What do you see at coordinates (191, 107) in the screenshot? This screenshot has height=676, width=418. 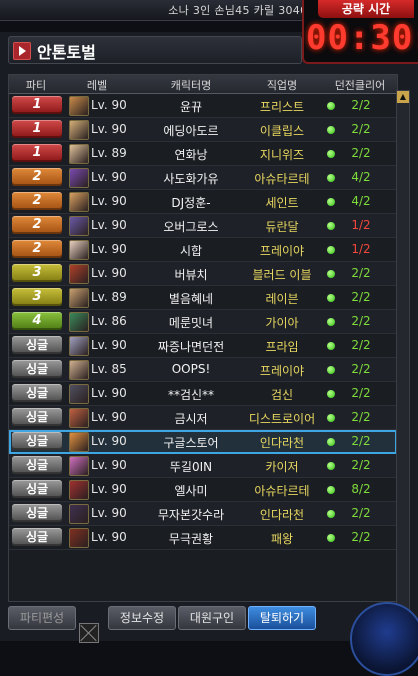 I see `character-name: 윤뀨` at bounding box center [191, 107].